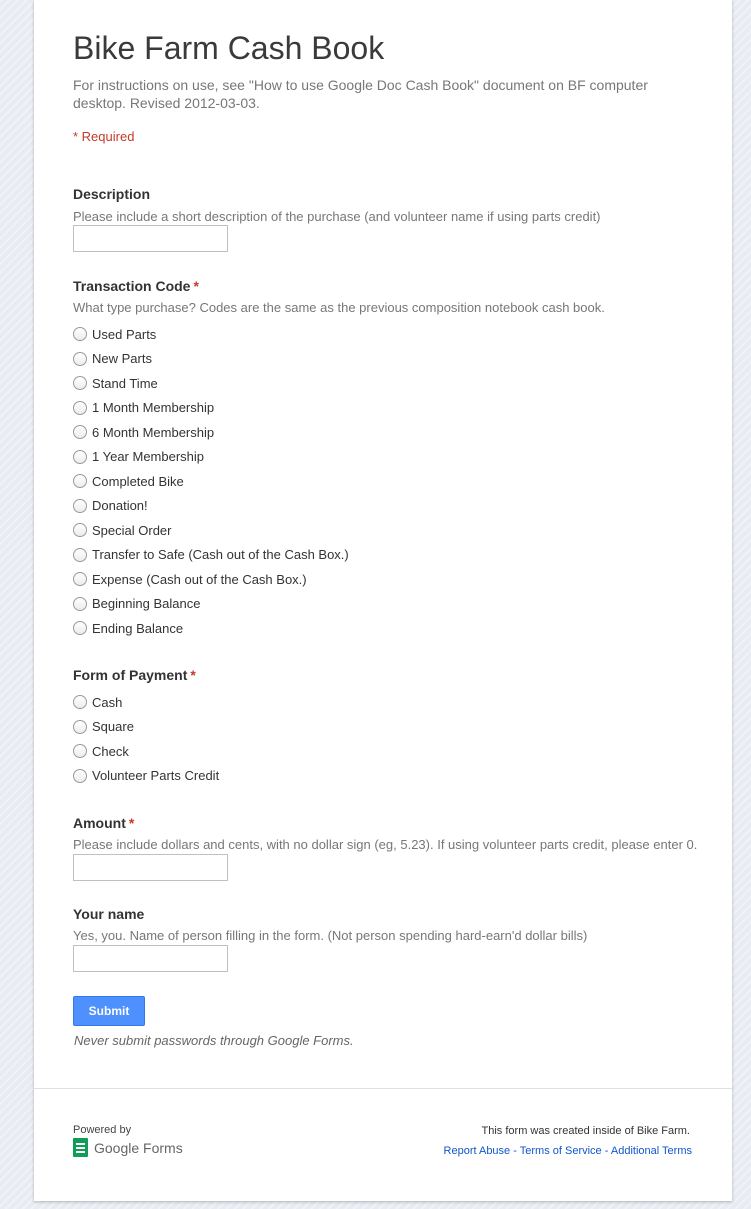  Describe the element at coordinates (120, 505) in the screenshot. I see `radio-label: Donation!` at that location.